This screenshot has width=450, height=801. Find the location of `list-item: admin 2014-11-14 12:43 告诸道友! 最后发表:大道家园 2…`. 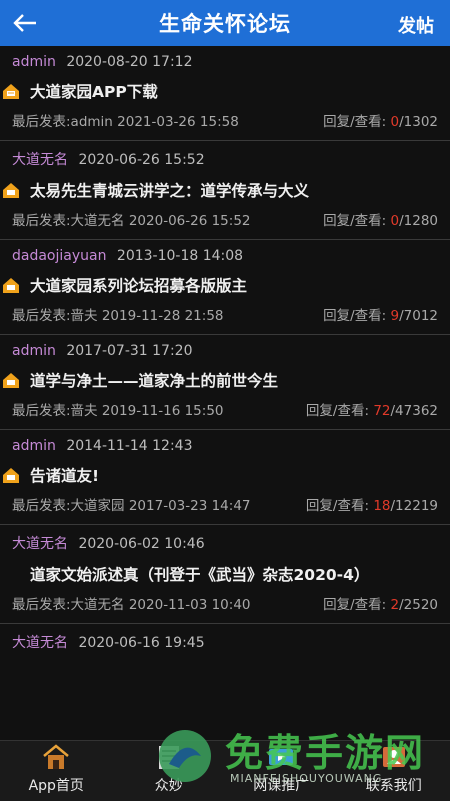

list-item: admin 2014-11-14 12:43 告诸道友! 最后发表:大道家园 2… is located at coordinates (225, 477).